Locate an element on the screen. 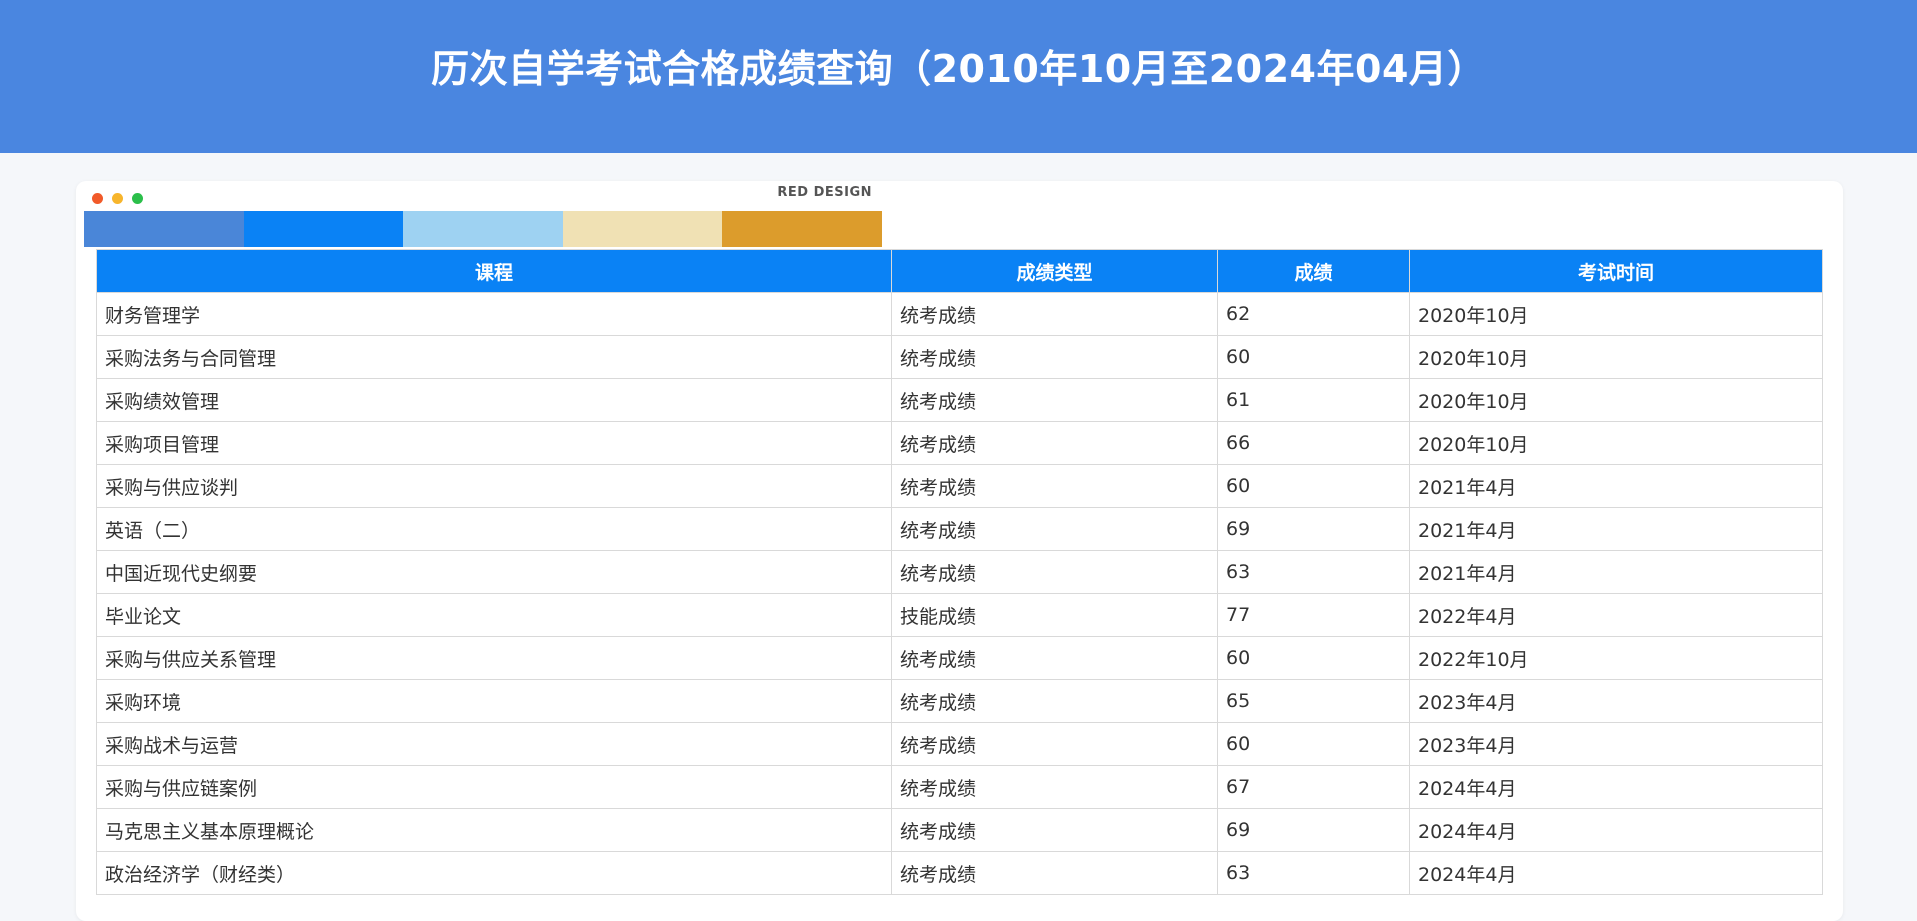 The width and height of the screenshot is (1917, 921). course-cell: 马克思主义基本原理概论 is located at coordinates (494, 830).